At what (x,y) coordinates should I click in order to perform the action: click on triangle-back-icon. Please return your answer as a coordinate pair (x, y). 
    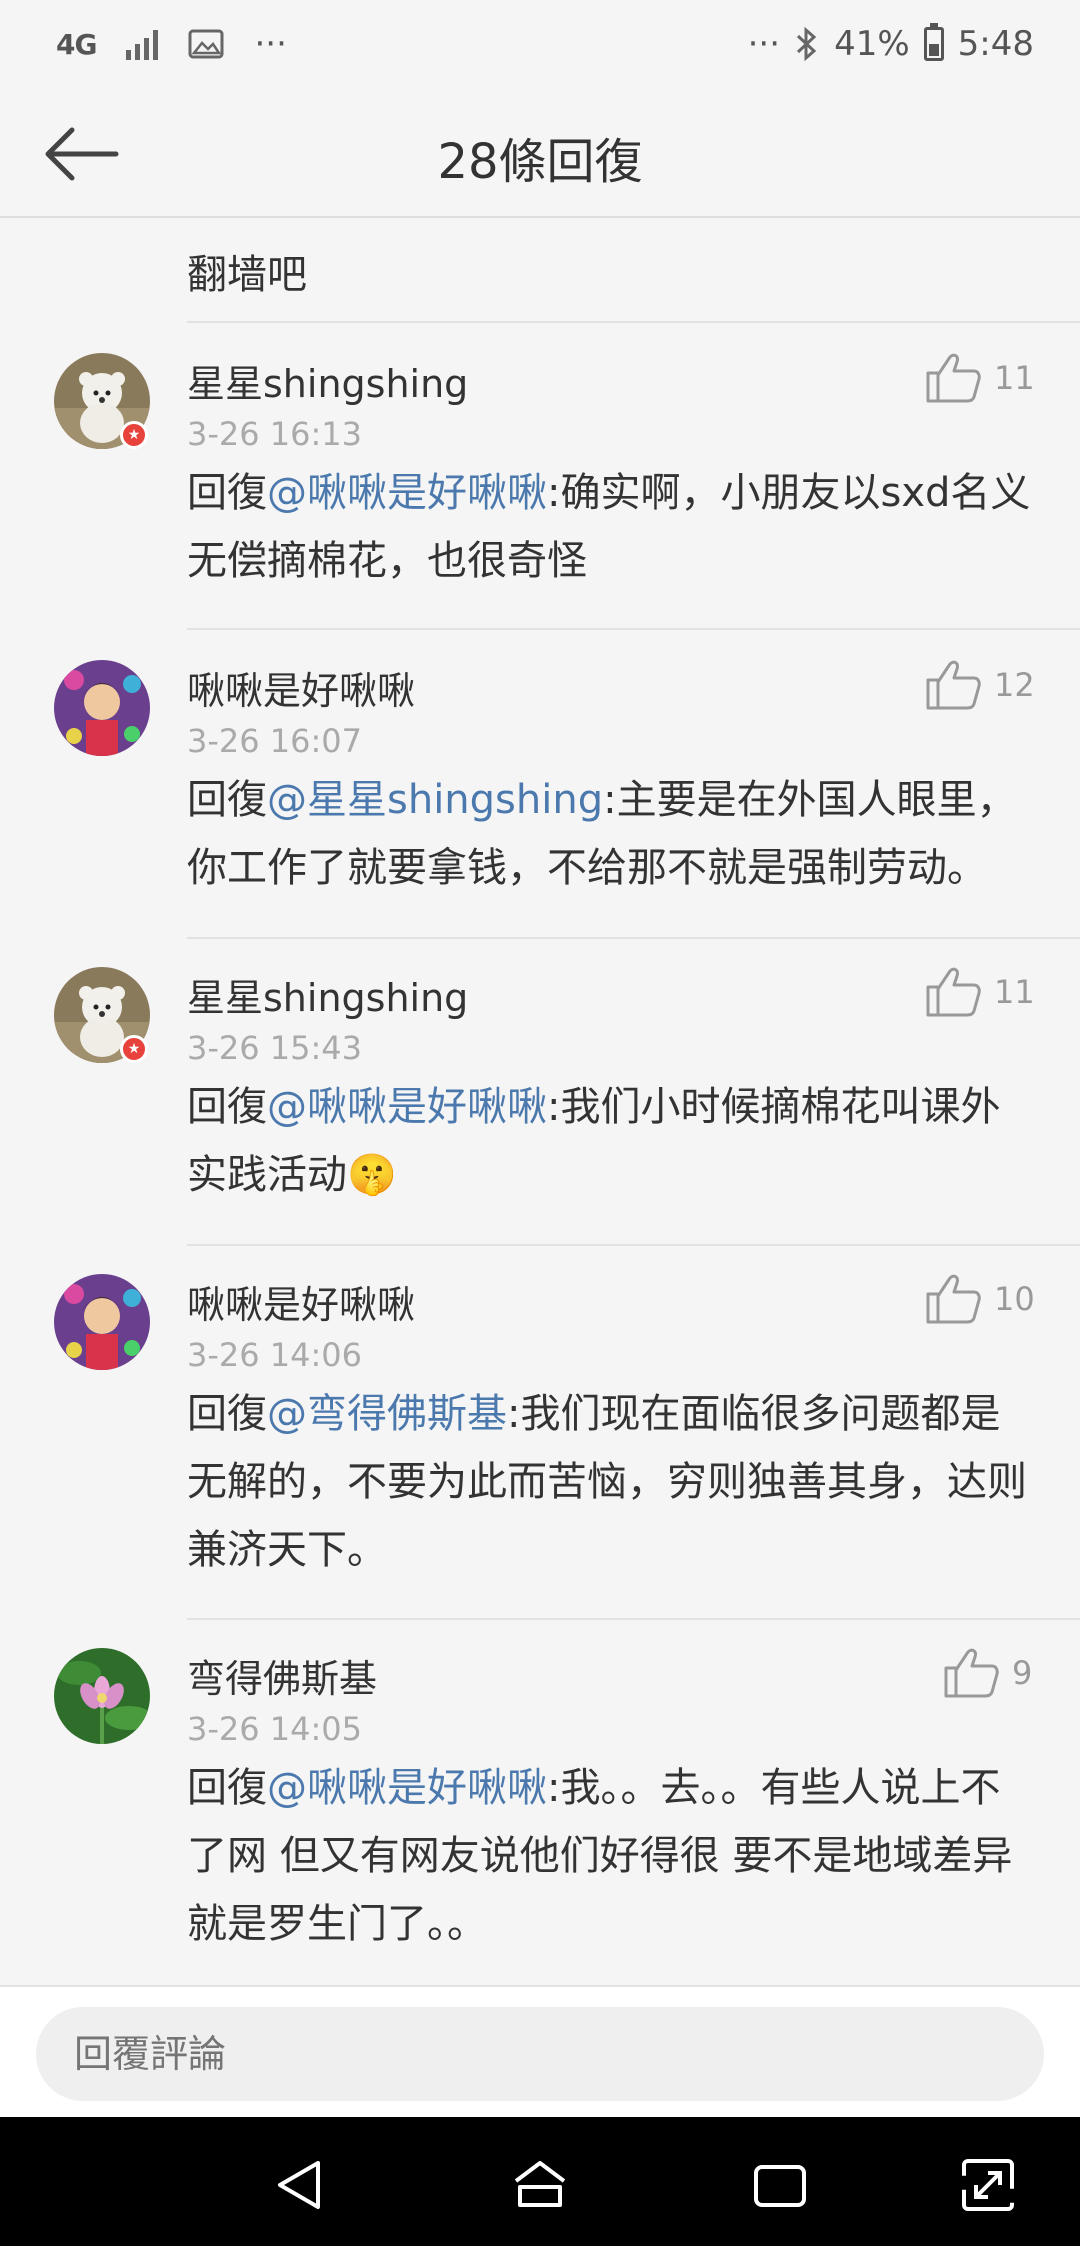
    Looking at the image, I should click on (300, 2185).